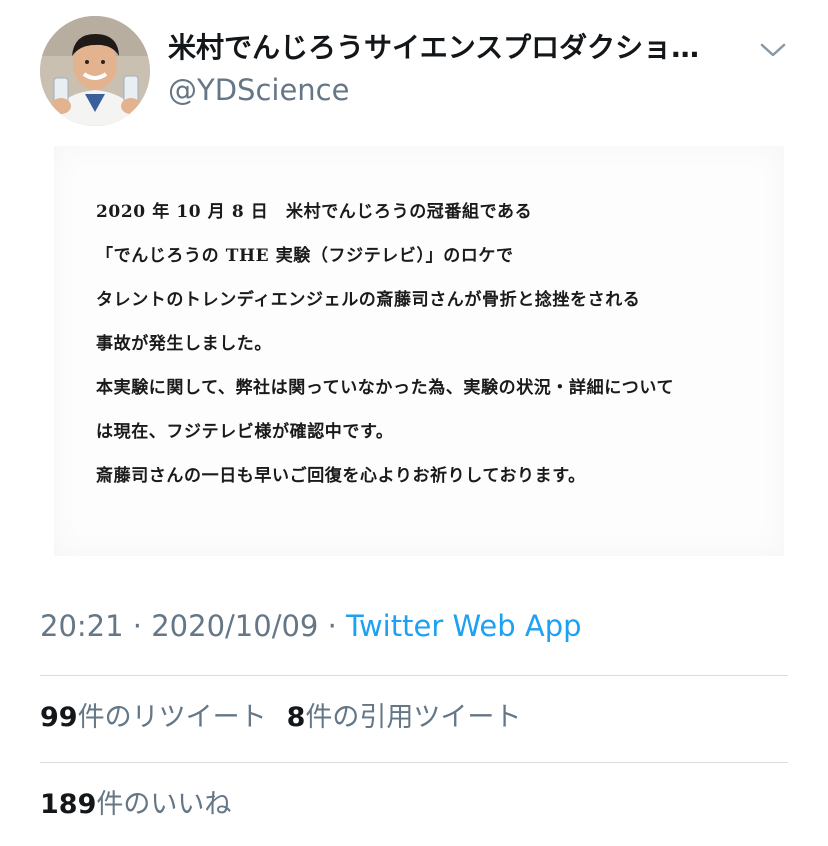 This screenshot has height=846, width=828. Describe the element at coordinates (305, 256) in the screenshot. I see `statement-line: 「でんじろうの THE 実験（フジテレビ）」のロケで` at that location.